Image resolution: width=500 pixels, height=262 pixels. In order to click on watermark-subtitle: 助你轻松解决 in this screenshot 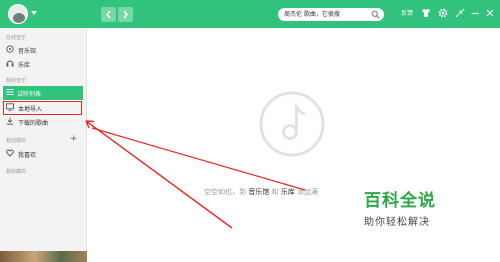, I will do `click(397, 222)`.